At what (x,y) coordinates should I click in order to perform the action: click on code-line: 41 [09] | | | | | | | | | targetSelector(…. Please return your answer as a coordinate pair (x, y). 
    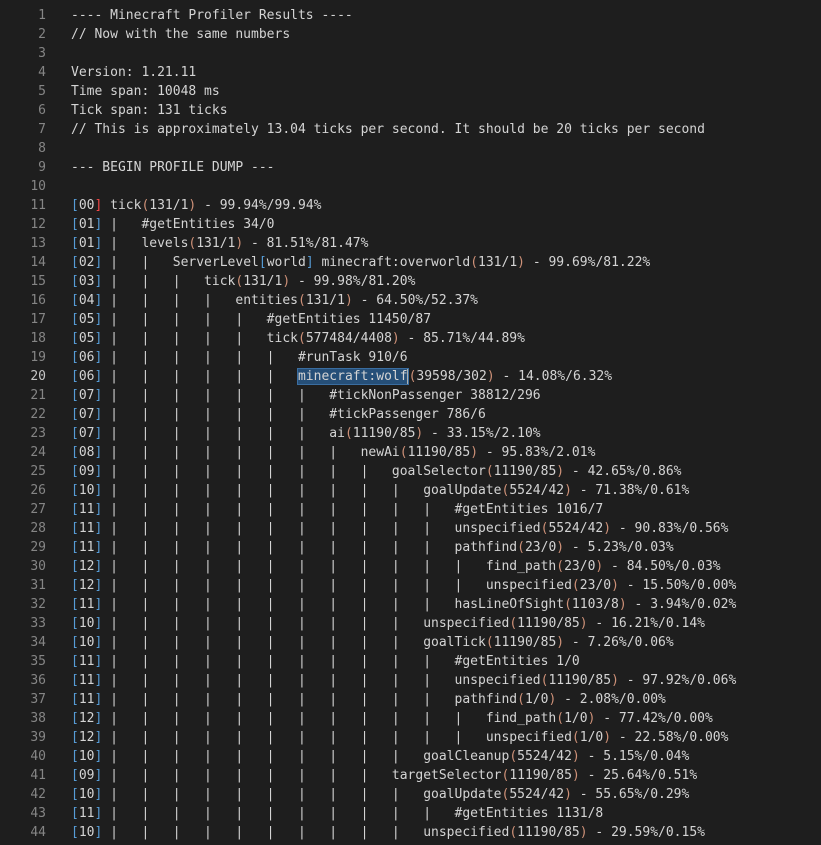
    Looking at the image, I should click on (410, 775).